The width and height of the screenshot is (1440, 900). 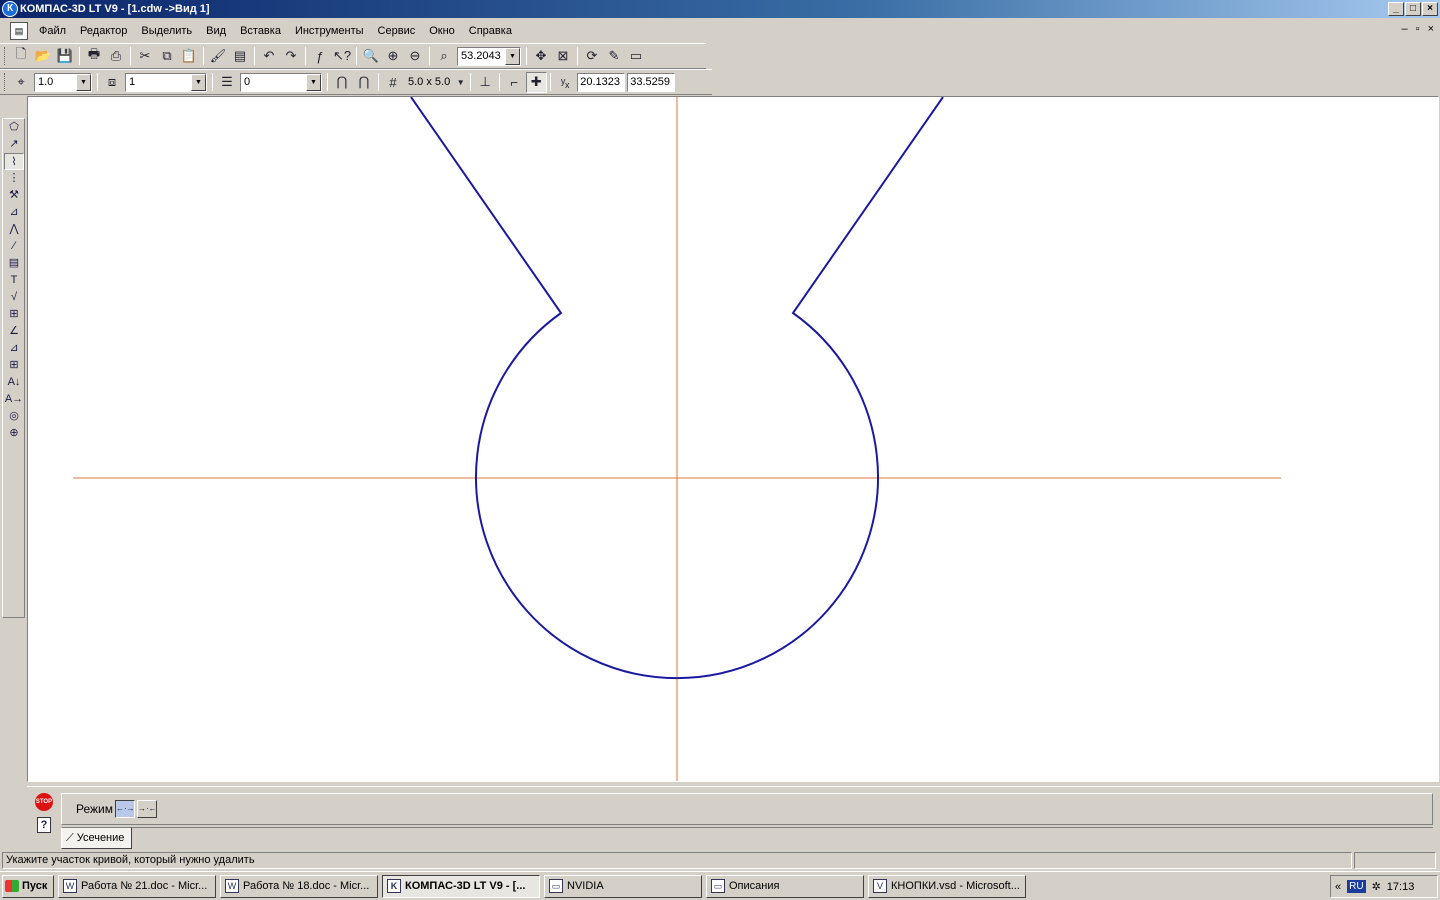 What do you see at coordinates (320, 56) in the screenshot?
I see `variables-icon: ƒ` at bounding box center [320, 56].